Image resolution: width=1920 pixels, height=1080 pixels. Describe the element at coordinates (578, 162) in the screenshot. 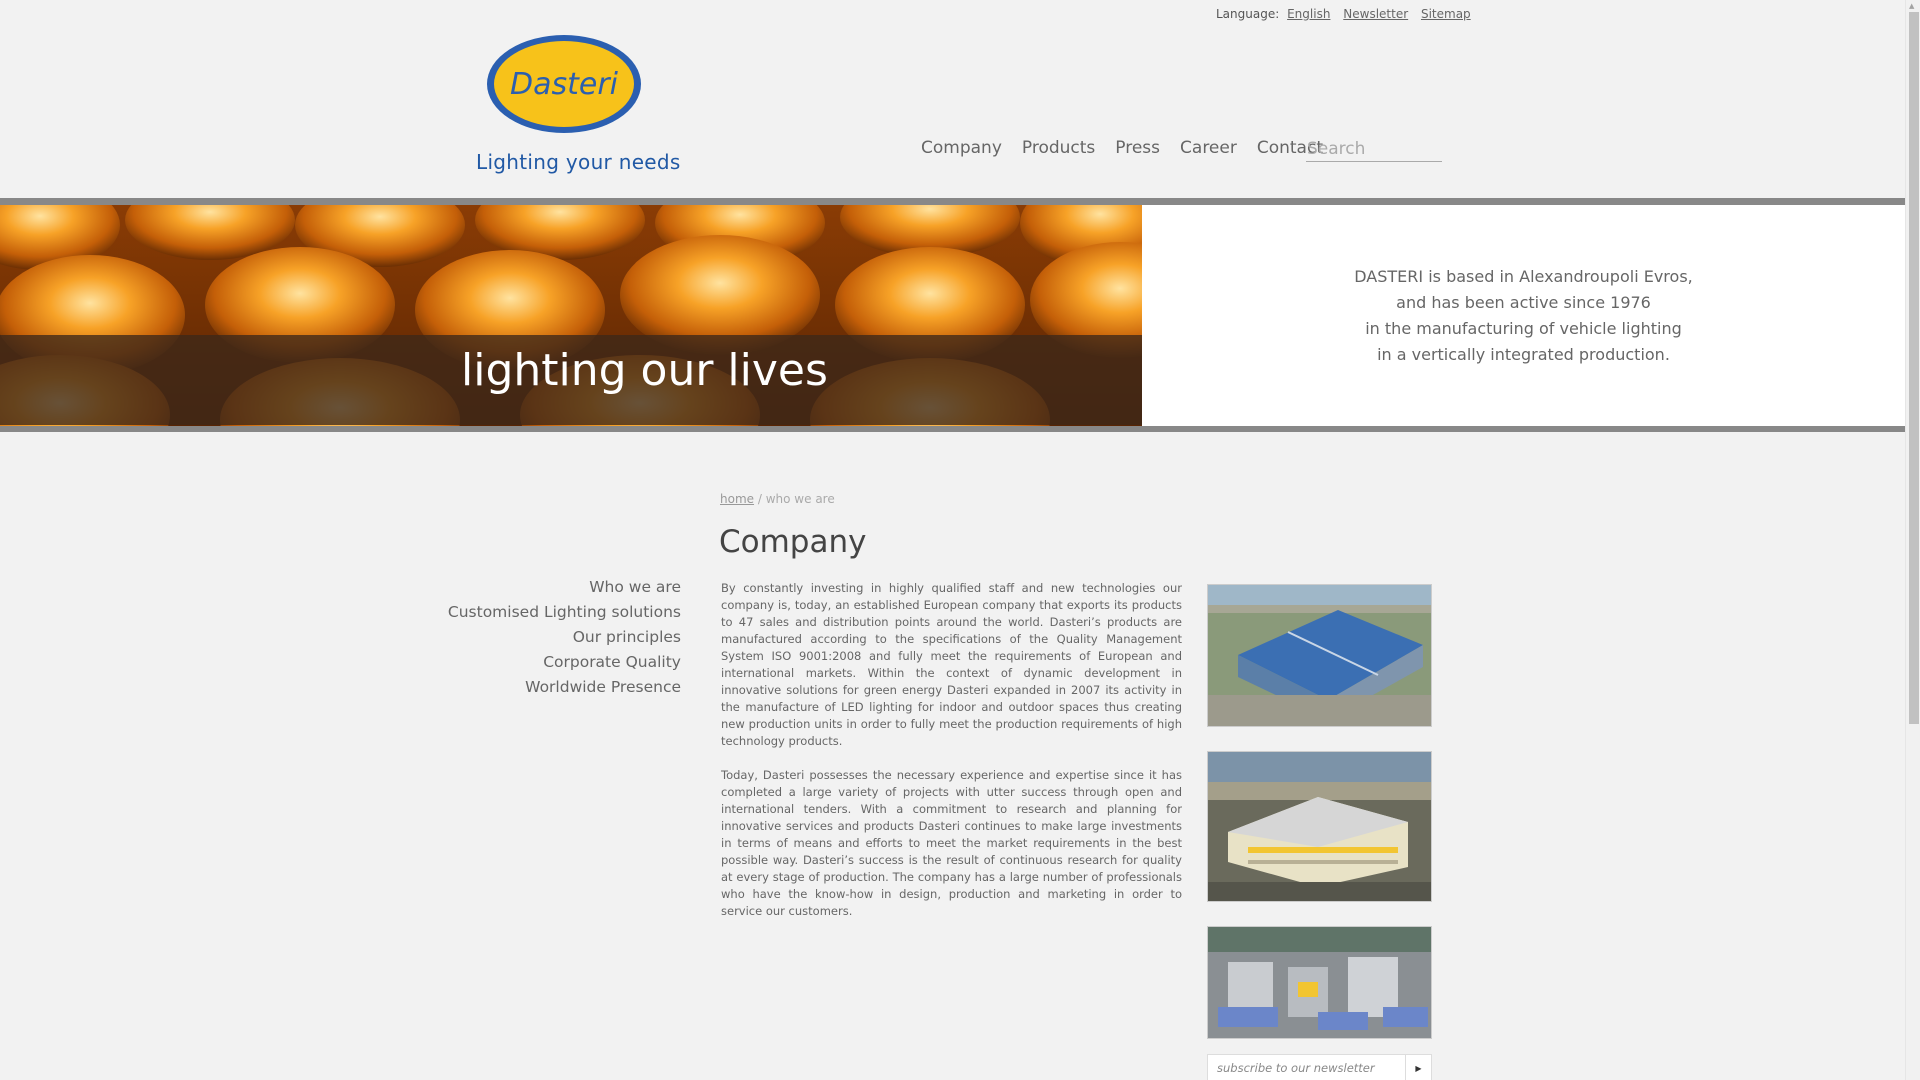

I see `logo-tagline: Lighting your needs` at that location.